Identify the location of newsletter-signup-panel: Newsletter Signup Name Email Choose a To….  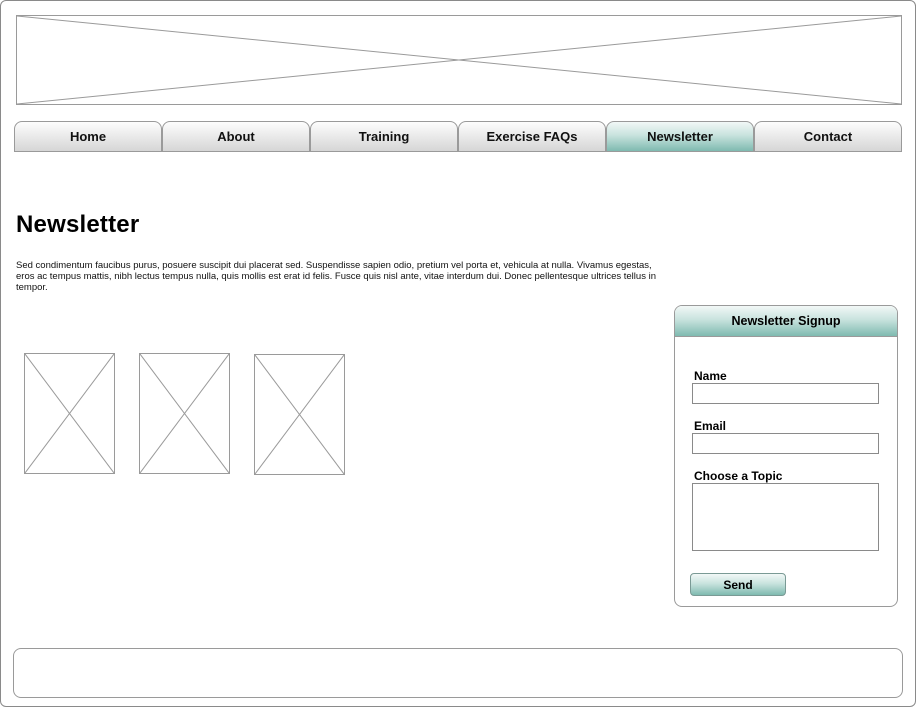
(786, 456).